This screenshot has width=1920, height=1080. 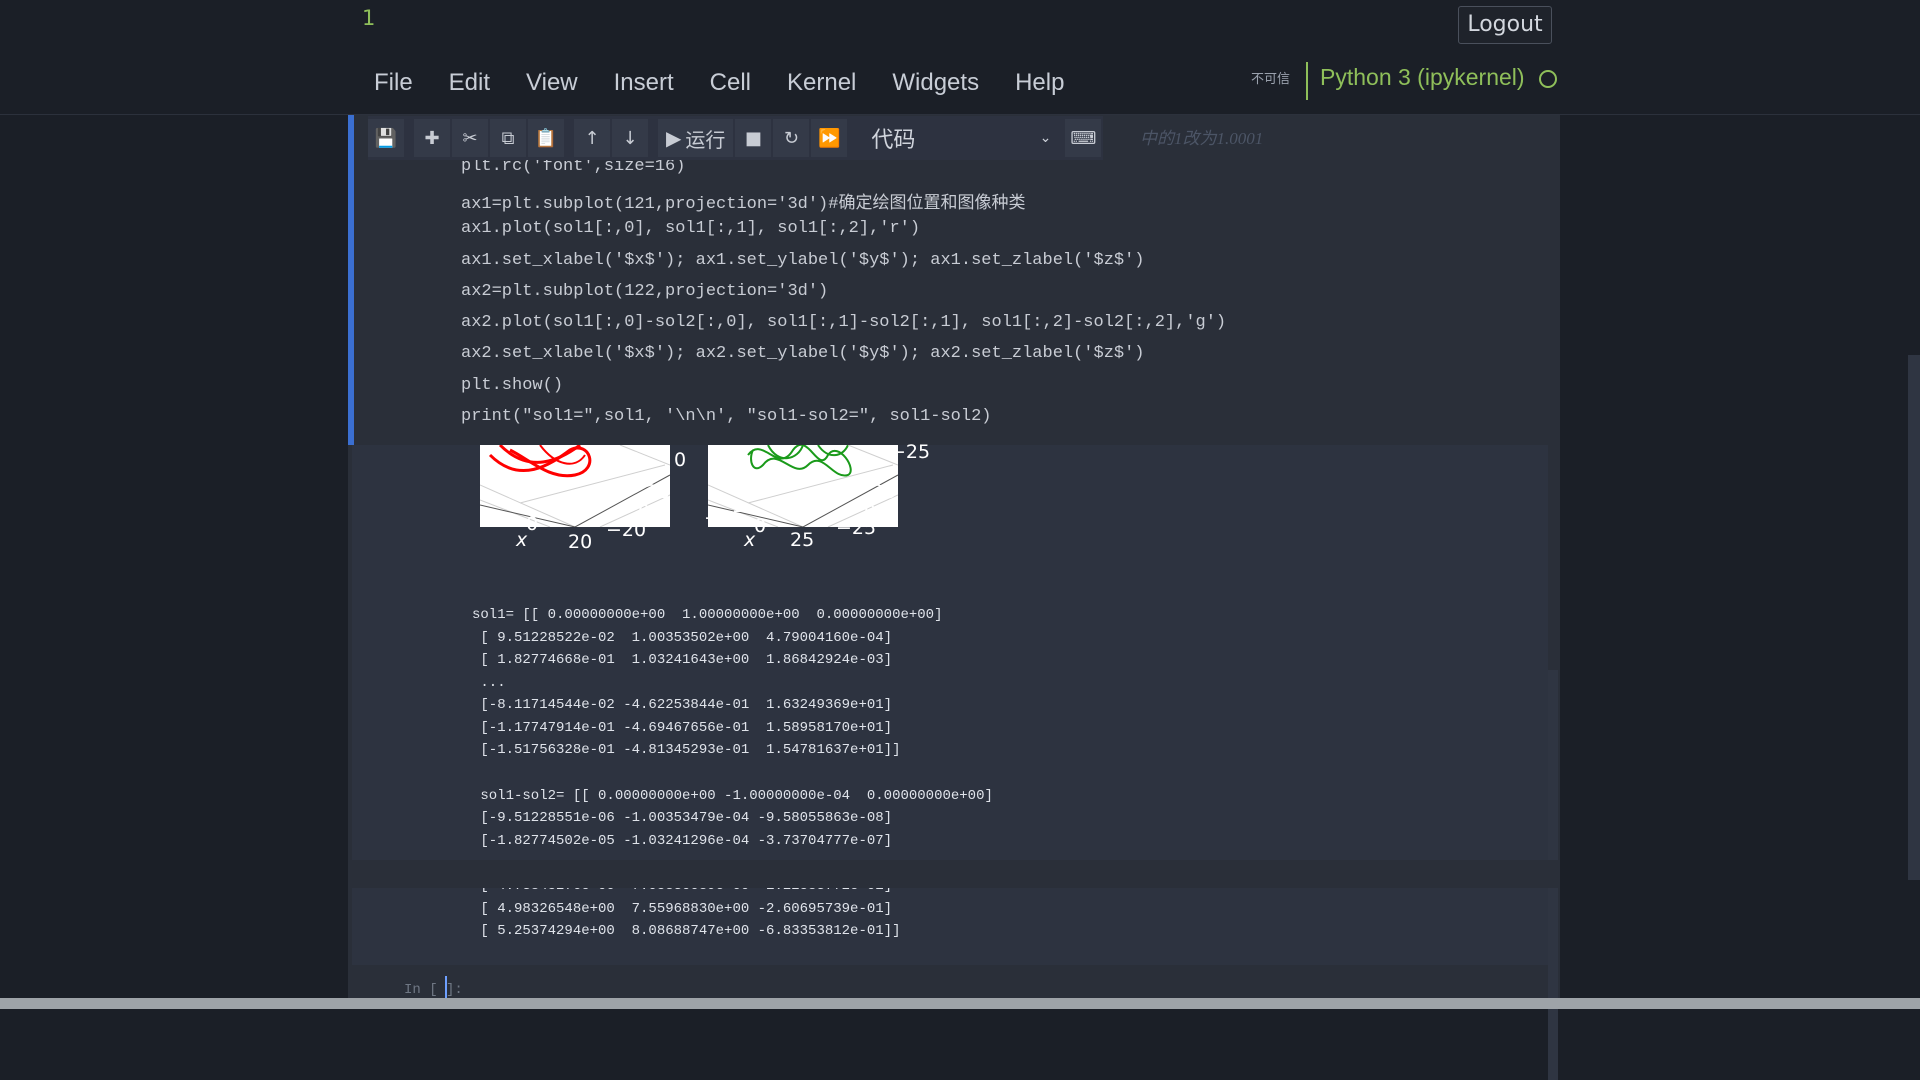 What do you see at coordinates (433, 990) in the screenshot?
I see `cell-prompt: In [ ]:` at bounding box center [433, 990].